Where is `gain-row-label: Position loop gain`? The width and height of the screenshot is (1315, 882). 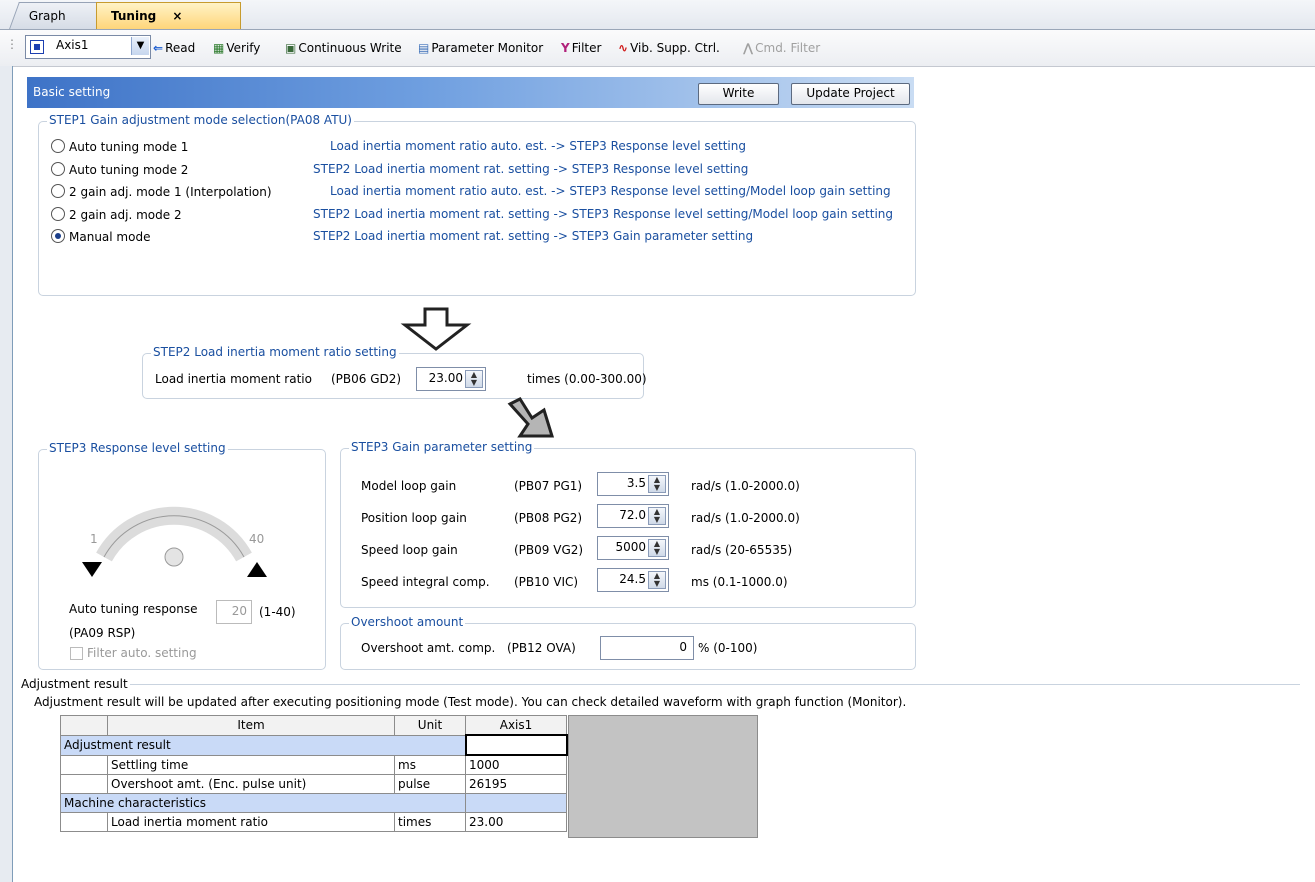
gain-row-label: Position loop gain is located at coordinates (414, 518).